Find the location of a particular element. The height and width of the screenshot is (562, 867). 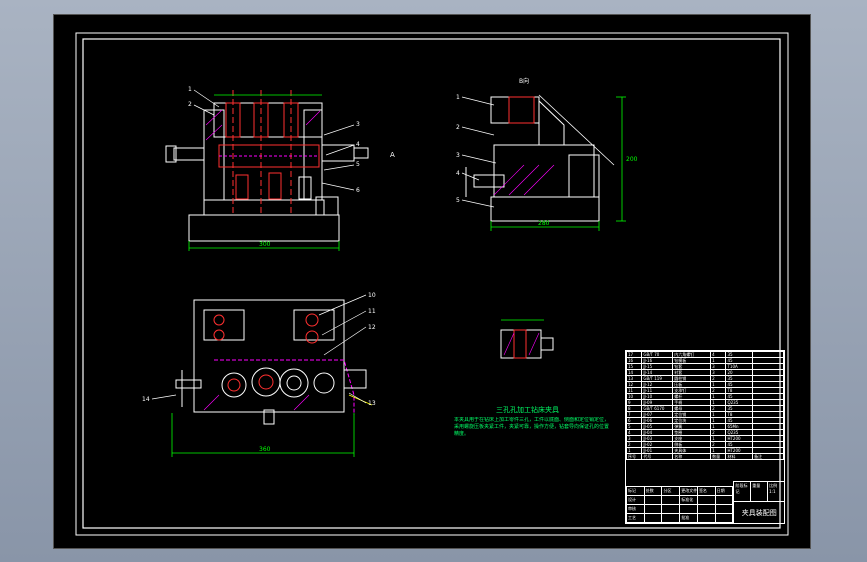

parts-list-cell: 数量 is located at coordinates (718, 456).